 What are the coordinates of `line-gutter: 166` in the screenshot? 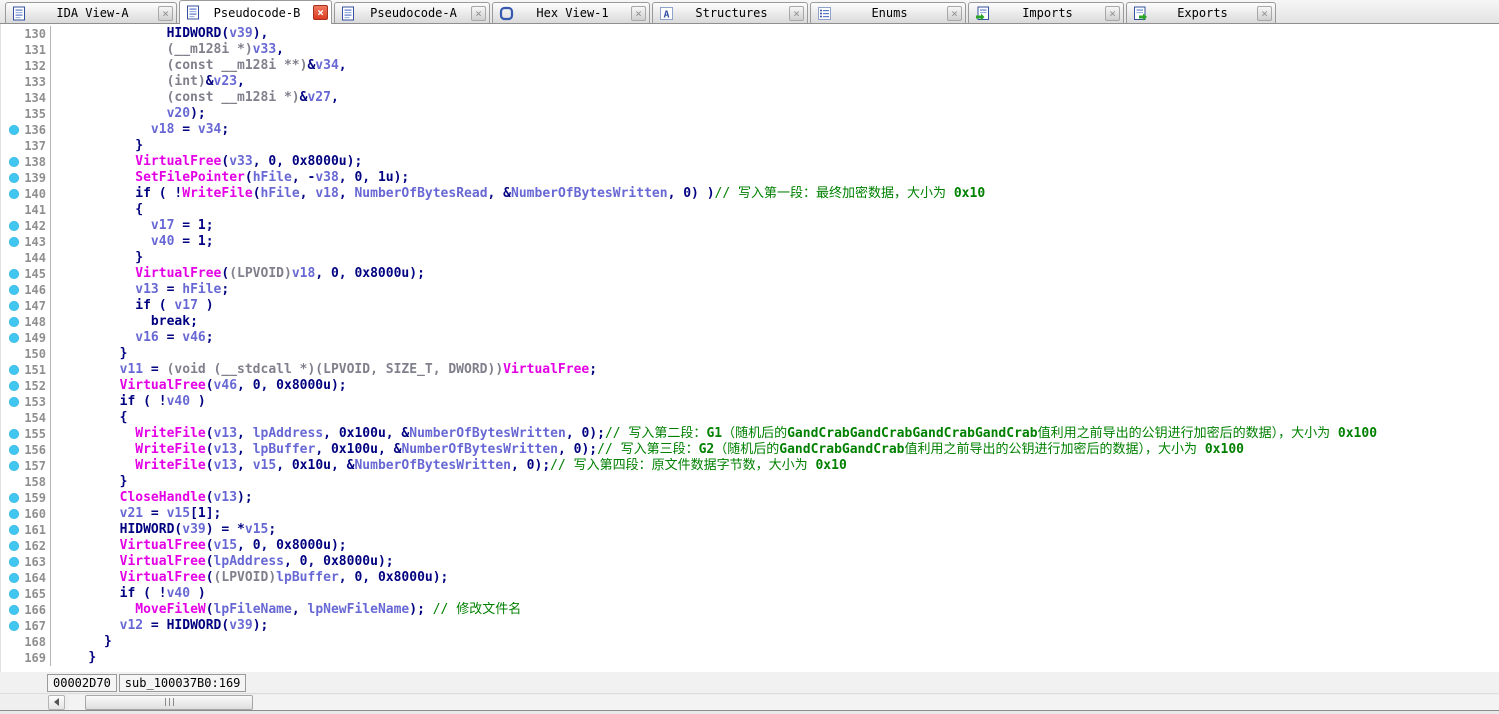 It's located at (26, 610).